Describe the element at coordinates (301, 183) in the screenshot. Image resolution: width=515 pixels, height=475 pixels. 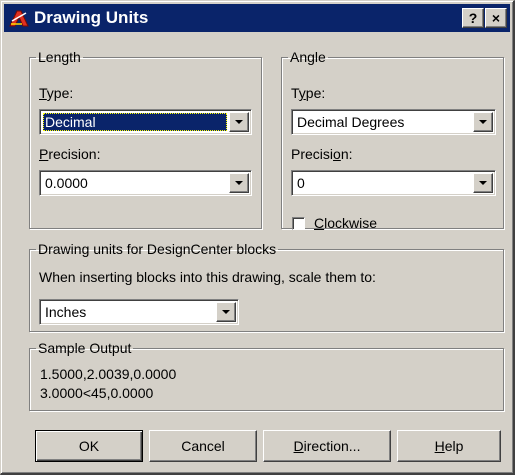
I see `angle-precision-value: 0` at that location.